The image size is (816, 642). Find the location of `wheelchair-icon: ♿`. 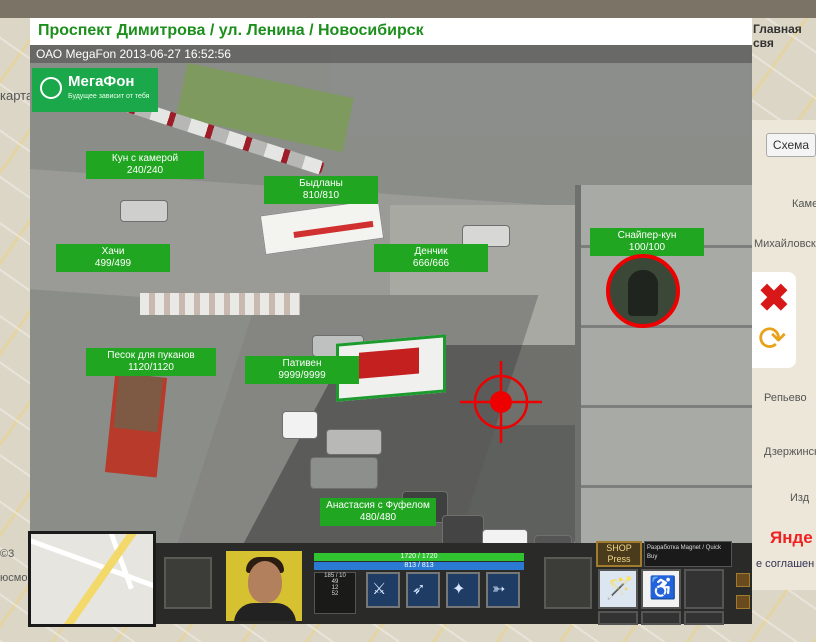

wheelchair-icon: ♿ is located at coordinates (663, 587).